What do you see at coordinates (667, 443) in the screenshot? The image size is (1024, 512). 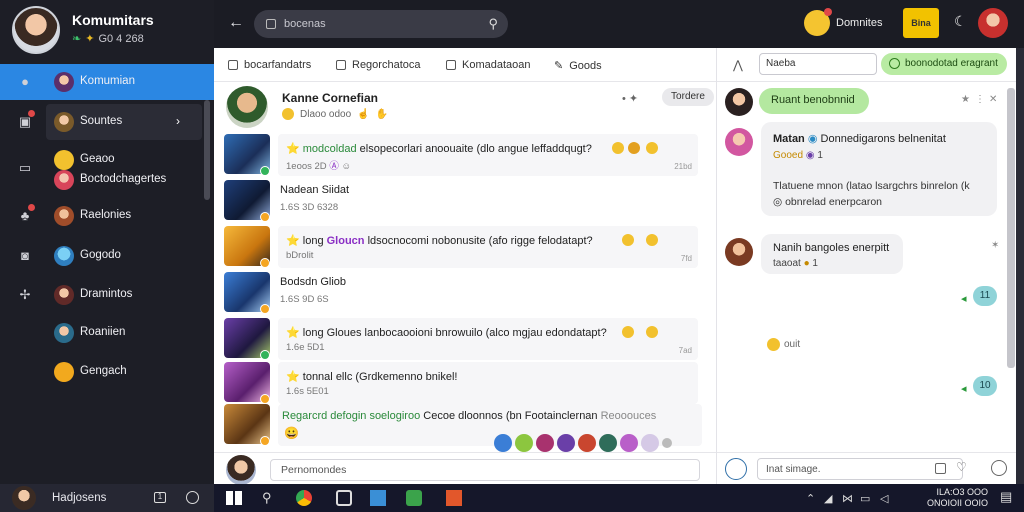 I see `more-icon` at bounding box center [667, 443].